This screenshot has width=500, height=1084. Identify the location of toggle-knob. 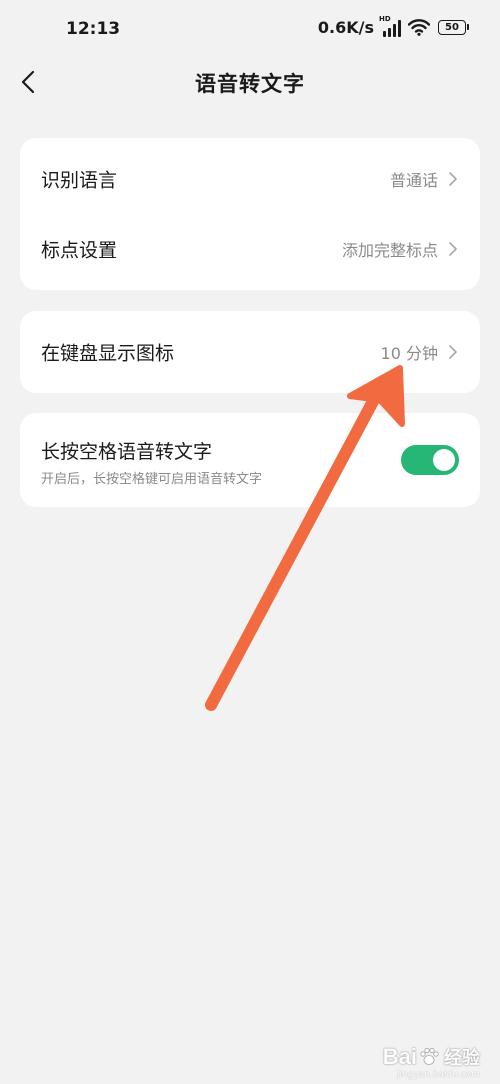
(444, 460).